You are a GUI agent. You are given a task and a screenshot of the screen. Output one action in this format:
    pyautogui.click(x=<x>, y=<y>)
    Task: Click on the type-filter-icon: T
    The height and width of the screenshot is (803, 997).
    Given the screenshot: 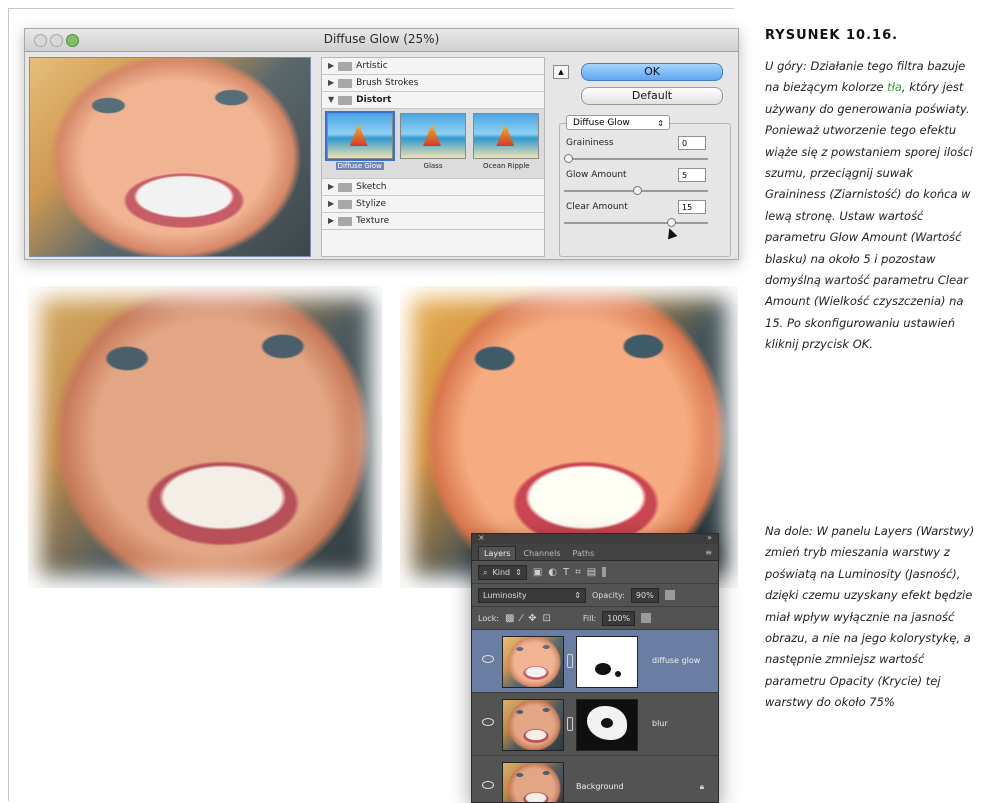 What is the action you would take?
    pyautogui.click(x=566, y=572)
    